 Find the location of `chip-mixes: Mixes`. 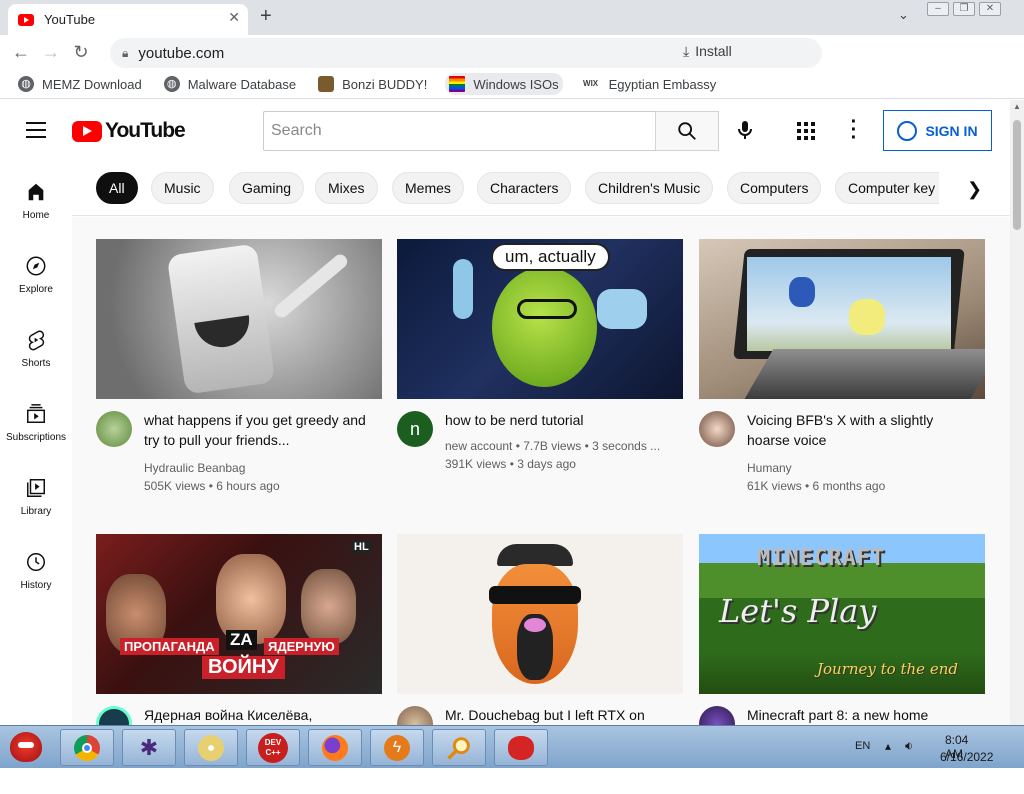

chip-mixes: Mixes is located at coordinates (346, 188).